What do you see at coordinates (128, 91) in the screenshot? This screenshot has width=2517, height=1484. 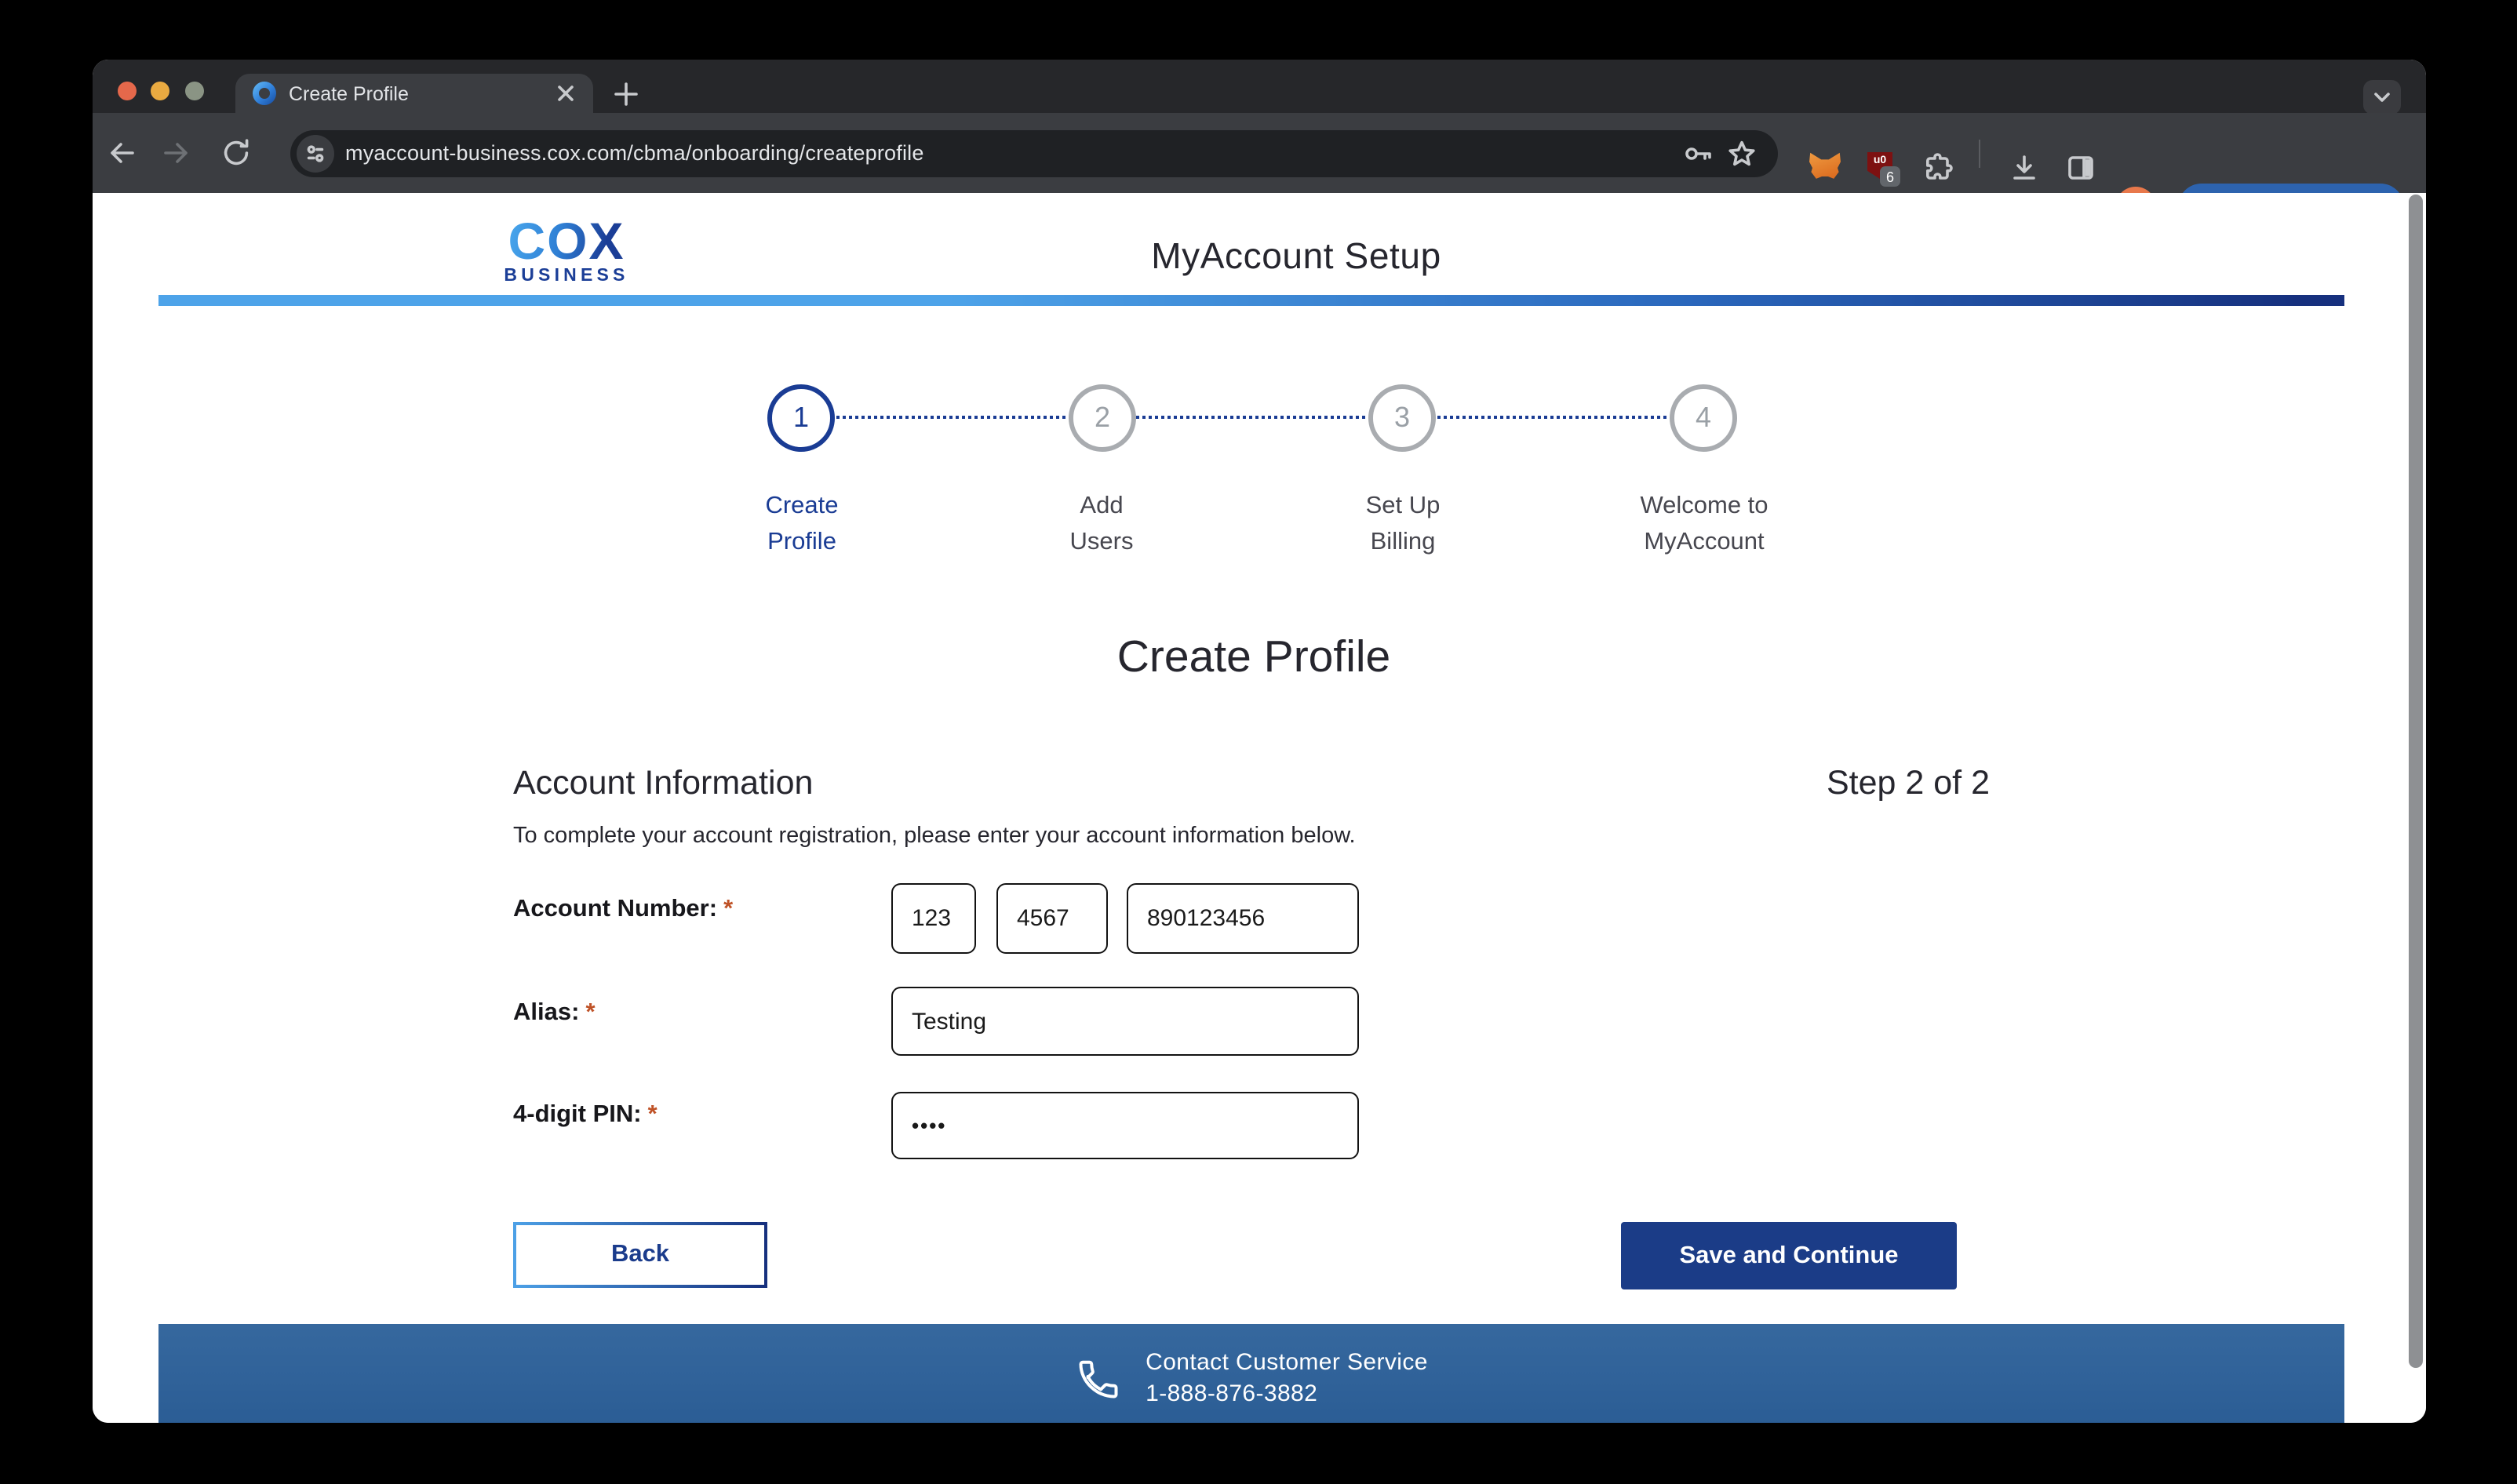 I see `macos-close-button` at bounding box center [128, 91].